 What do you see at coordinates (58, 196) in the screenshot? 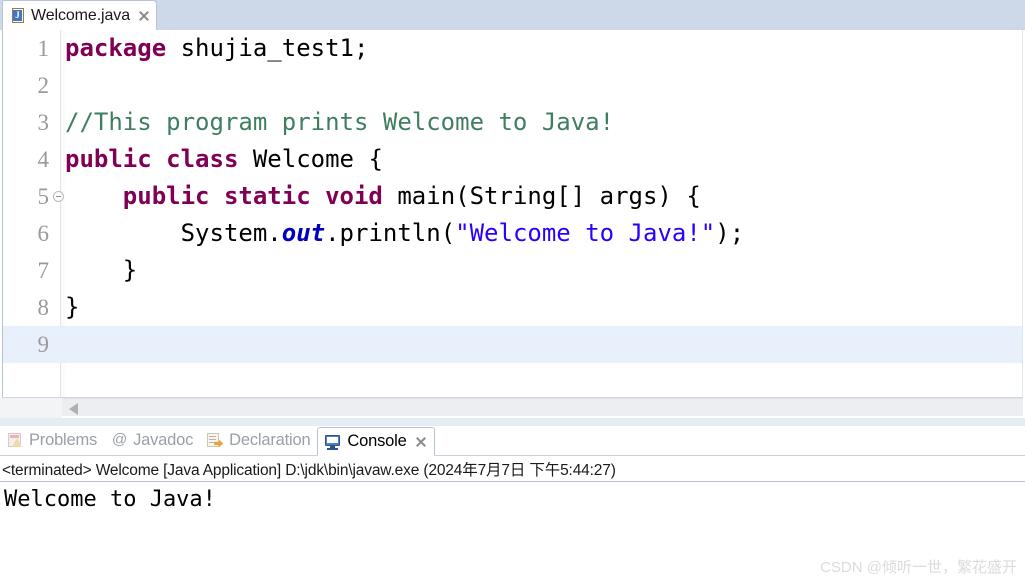
I see `fold-collapse-icon` at bounding box center [58, 196].